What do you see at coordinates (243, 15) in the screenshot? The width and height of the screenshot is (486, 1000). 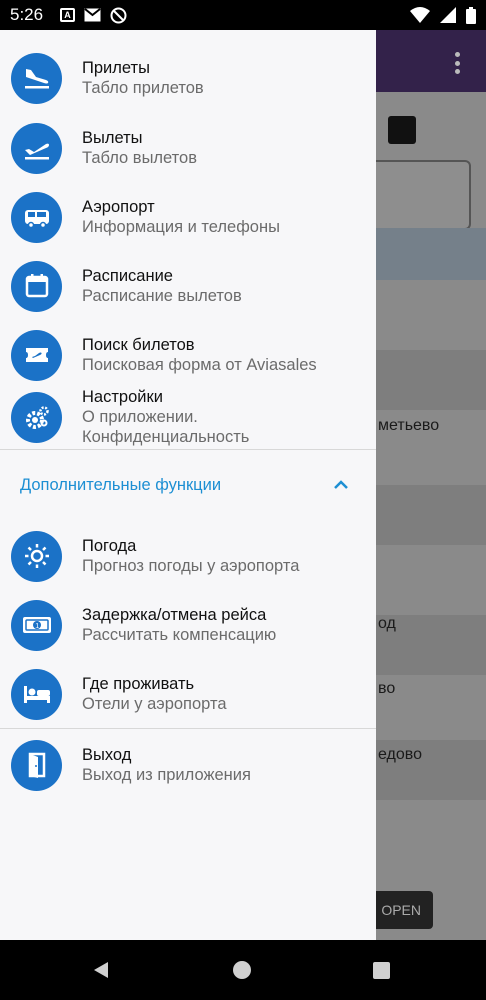 I see `status-bar: 5:26 A !` at bounding box center [243, 15].